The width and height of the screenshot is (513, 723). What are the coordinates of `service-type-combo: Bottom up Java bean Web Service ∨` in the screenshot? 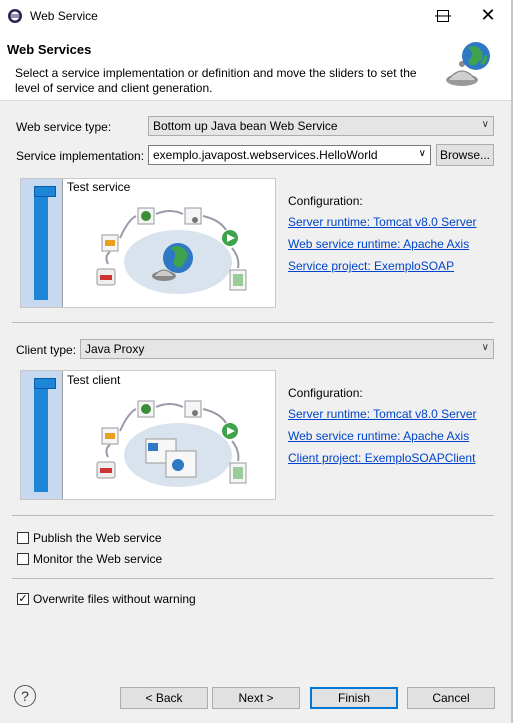 It's located at (321, 126).